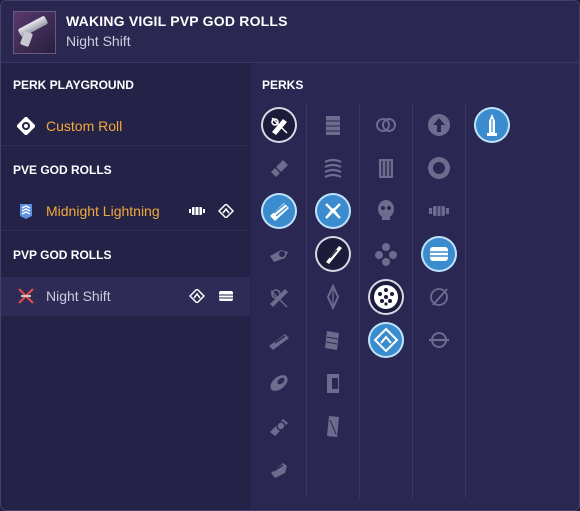 Image resolution: width=580 pixels, height=511 pixels. I want to click on roll-name: Night Shift, so click(98, 41).